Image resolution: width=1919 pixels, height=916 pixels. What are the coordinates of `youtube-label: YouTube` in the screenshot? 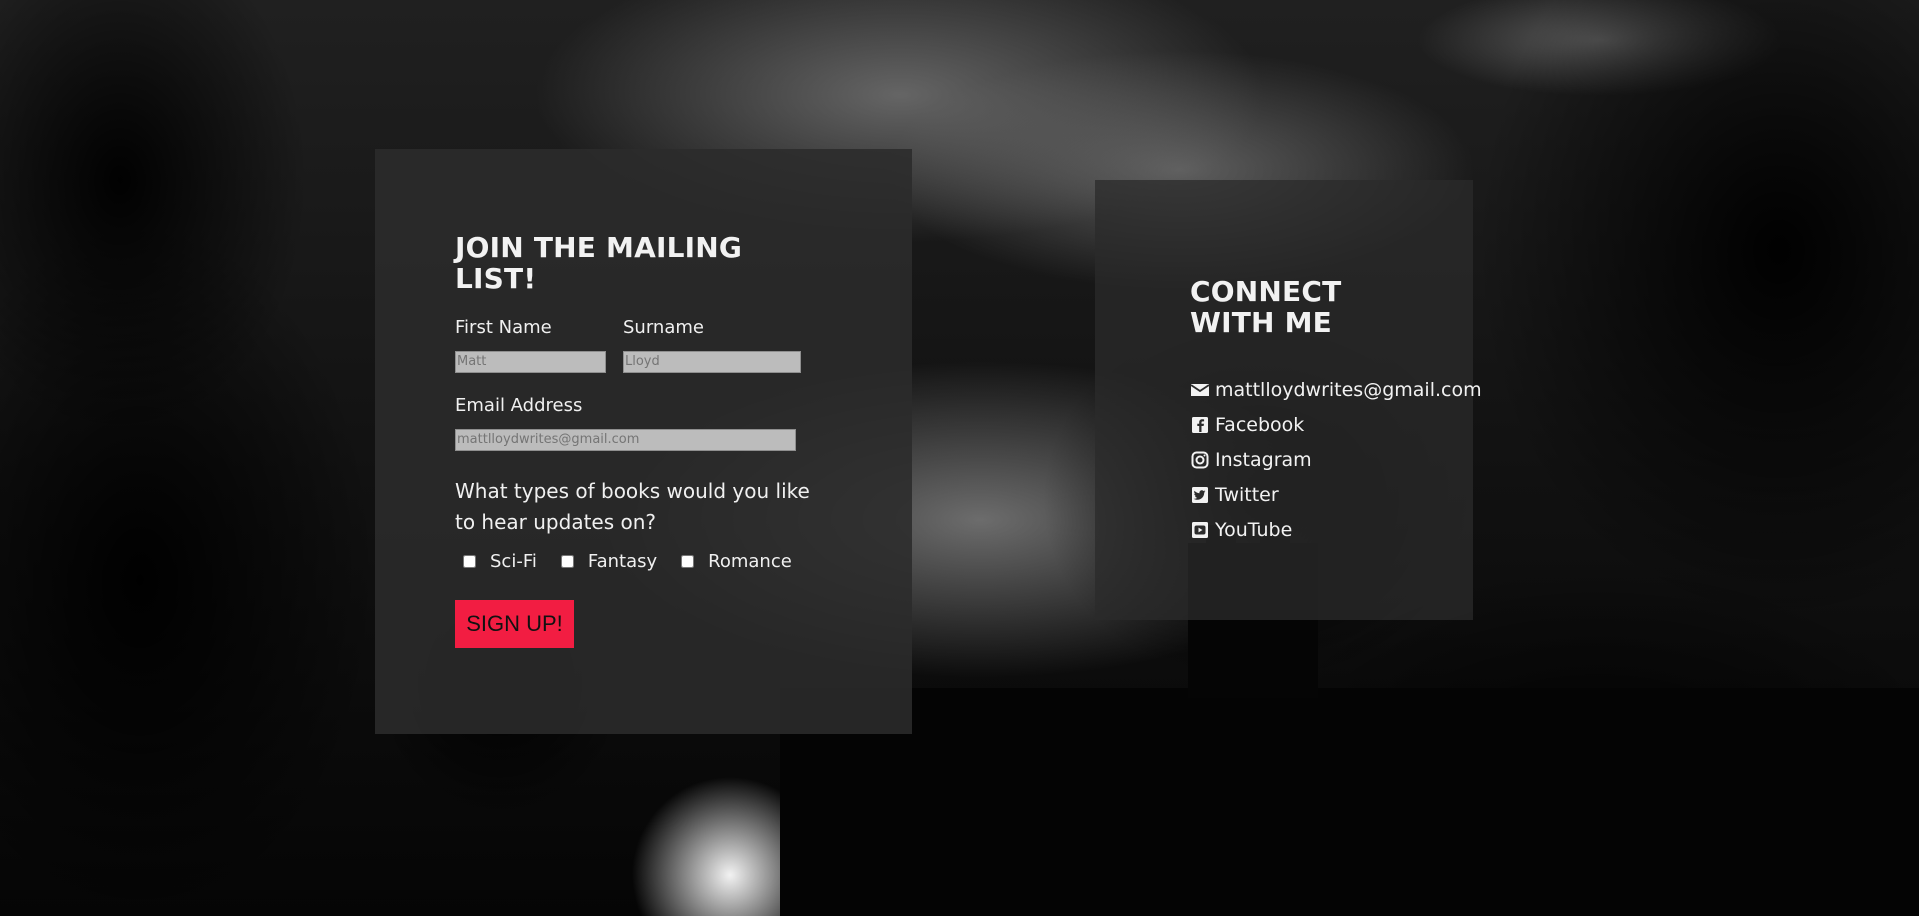 It's located at (1254, 529).